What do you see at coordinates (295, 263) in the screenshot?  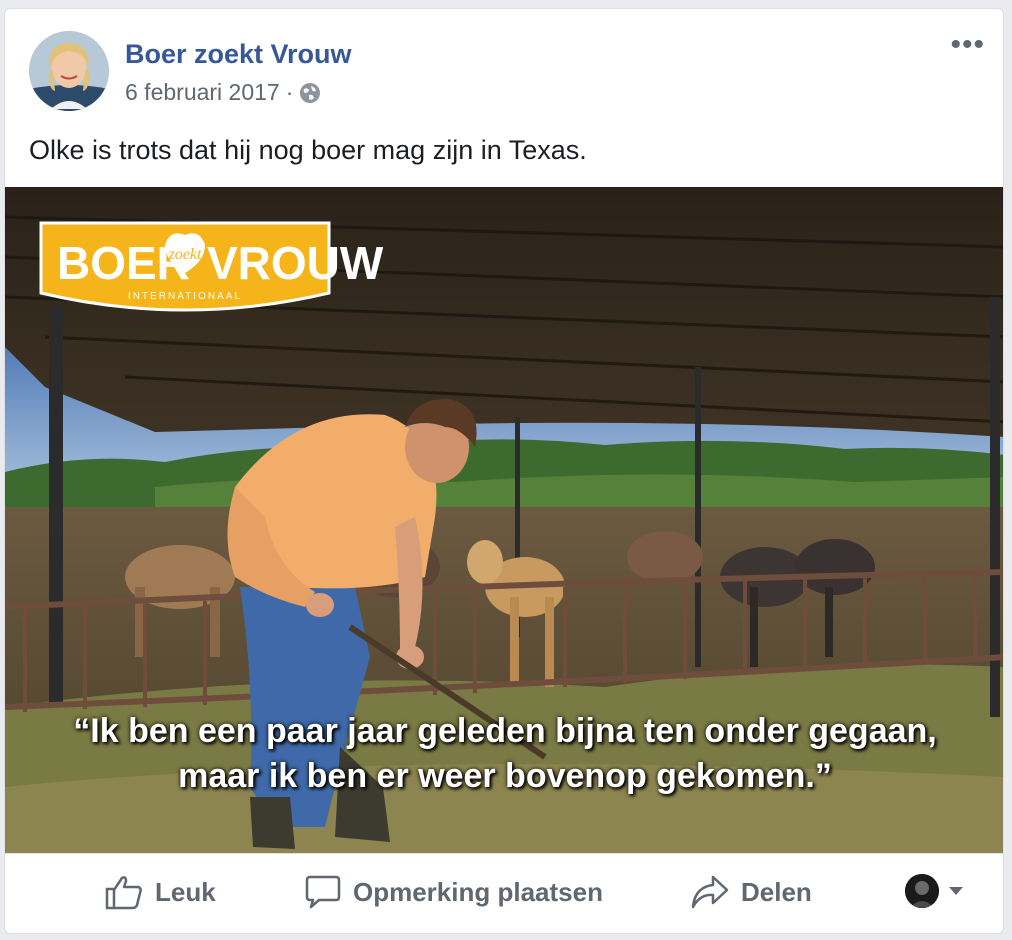 I see `logo-word-right: VROUW` at bounding box center [295, 263].